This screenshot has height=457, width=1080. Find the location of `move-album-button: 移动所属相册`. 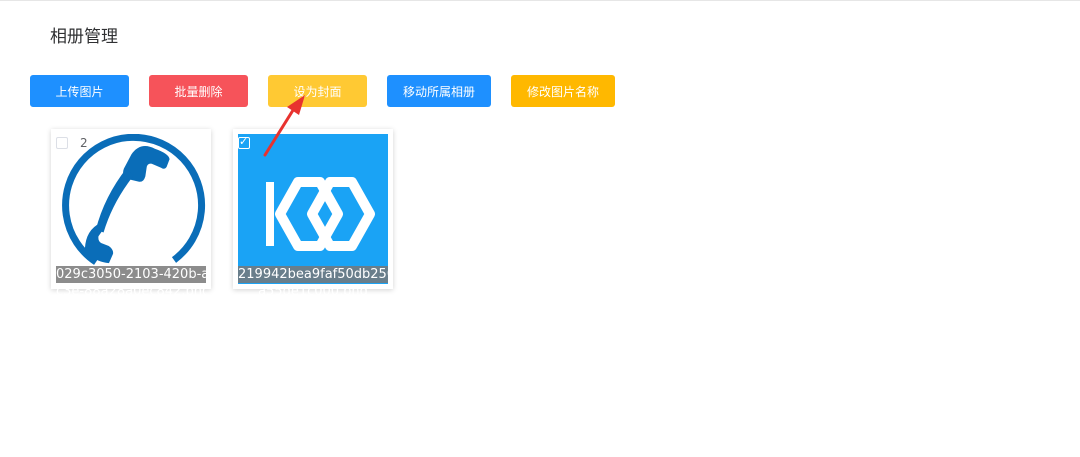

move-album-button: 移动所属相册 is located at coordinates (439, 91).